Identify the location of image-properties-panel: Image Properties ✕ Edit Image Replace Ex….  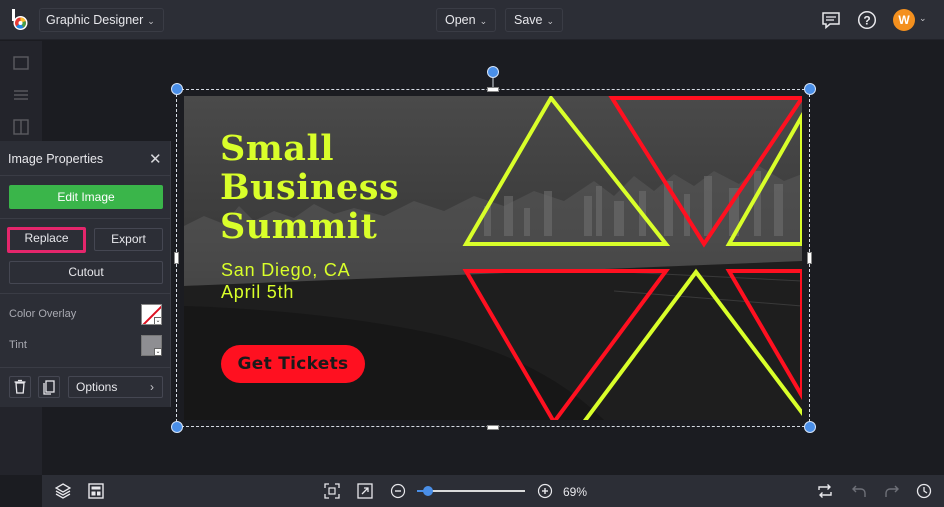
(85, 274).